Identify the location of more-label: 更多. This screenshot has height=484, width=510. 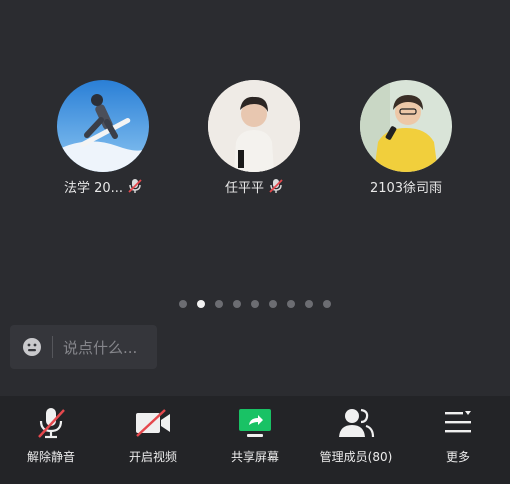
(457, 457).